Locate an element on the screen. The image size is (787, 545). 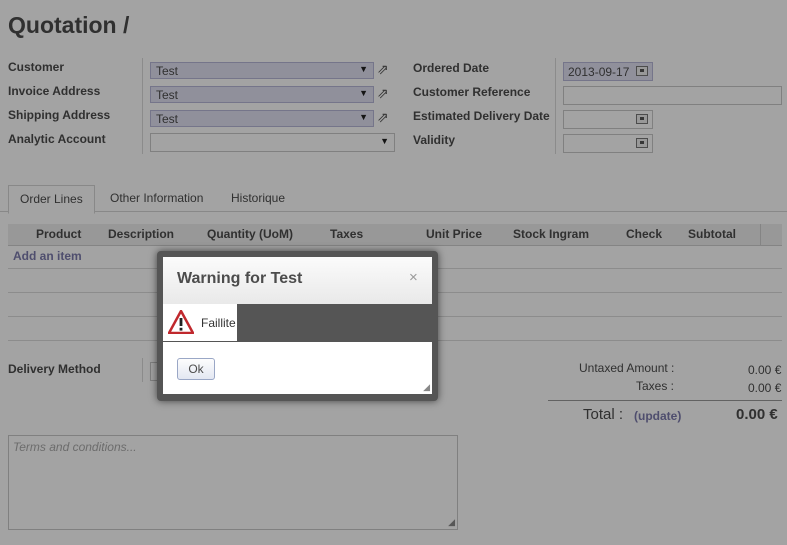
warning-dialog: Warning for Test × Faillite Ok ◢ is located at coordinates (297, 326).